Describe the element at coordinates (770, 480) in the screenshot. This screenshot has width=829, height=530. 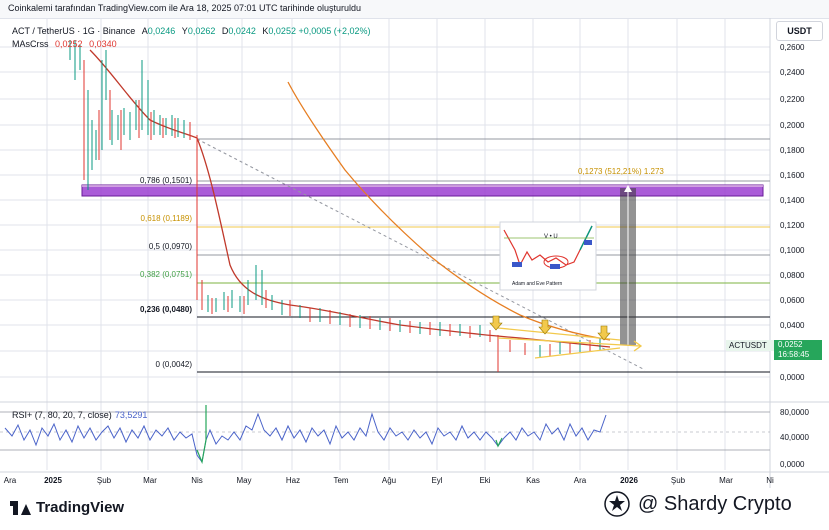
I see `svg-text: Ni` at that location.